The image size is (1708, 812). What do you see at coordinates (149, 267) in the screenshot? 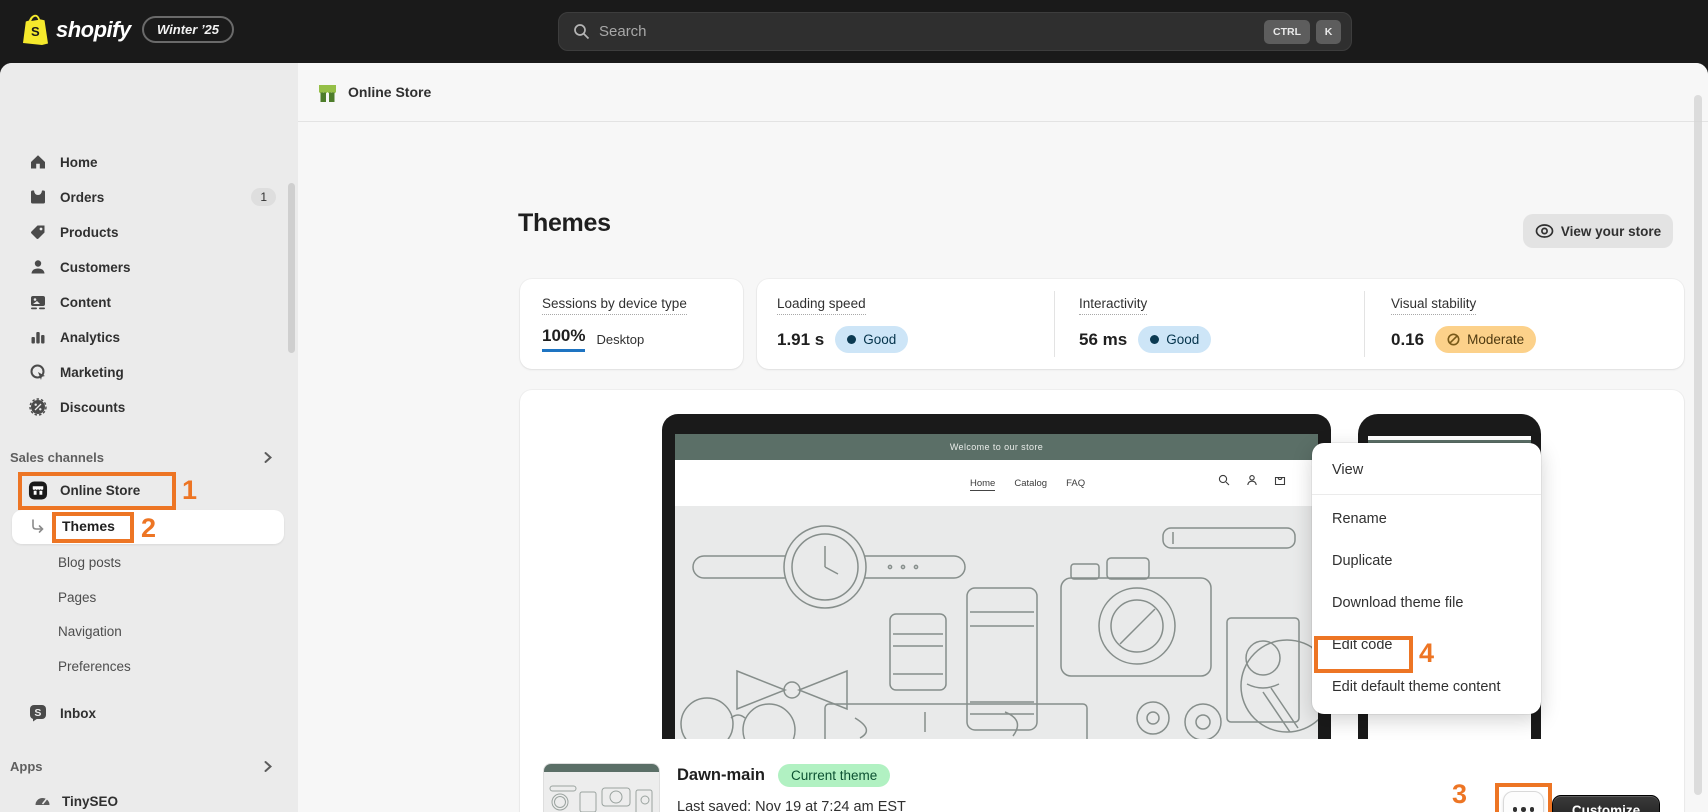
I see `sidebar-item-customers: Customers` at bounding box center [149, 267].